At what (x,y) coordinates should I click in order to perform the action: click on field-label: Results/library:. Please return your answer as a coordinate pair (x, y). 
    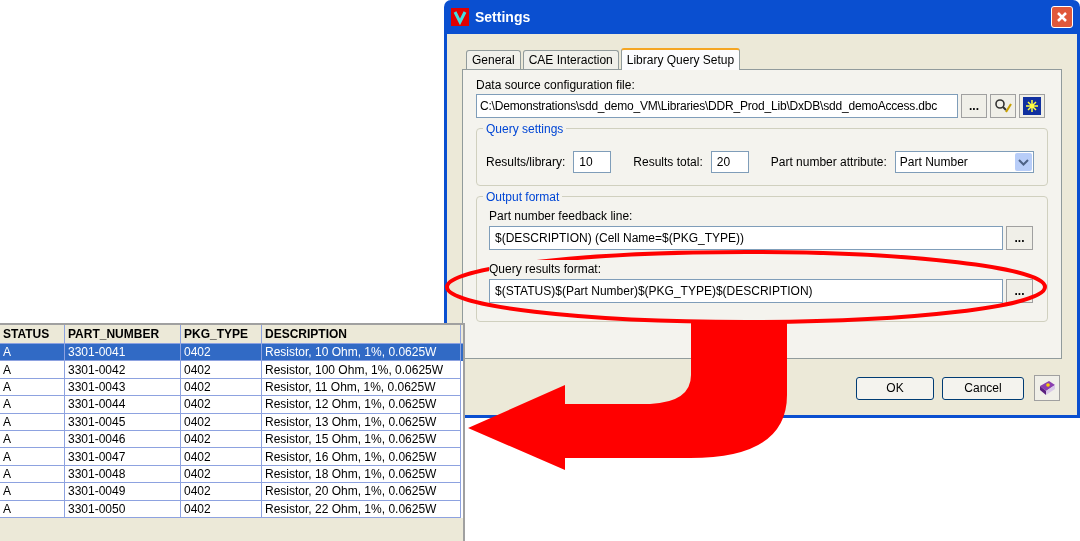
    Looking at the image, I should click on (526, 162).